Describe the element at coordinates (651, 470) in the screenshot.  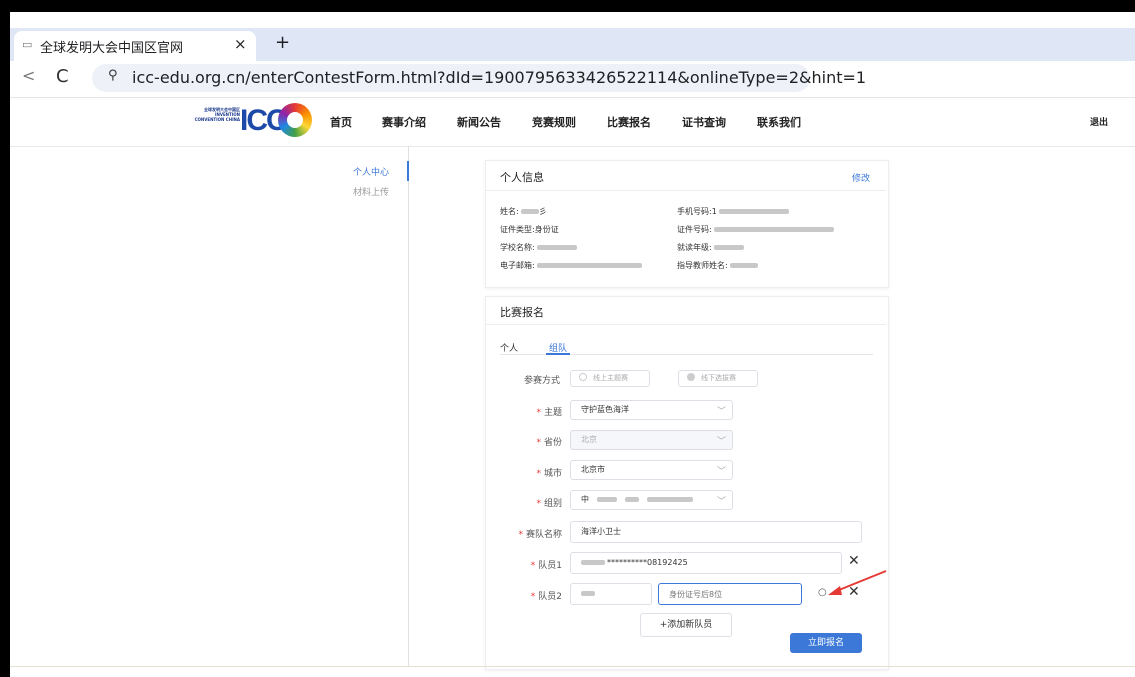
I see `city-select: 北京市` at that location.